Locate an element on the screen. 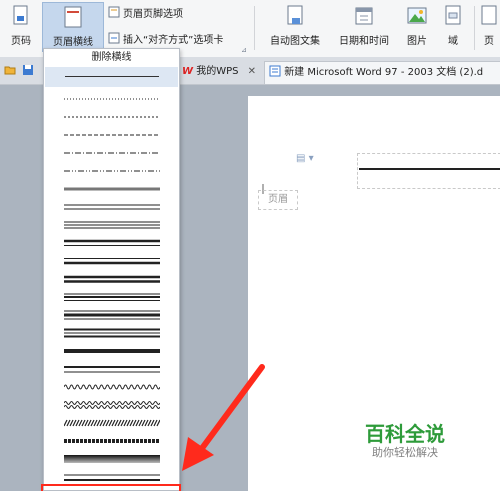  header-footer-options-button: 页眉页脚选项 is located at coordinates (145, 12).